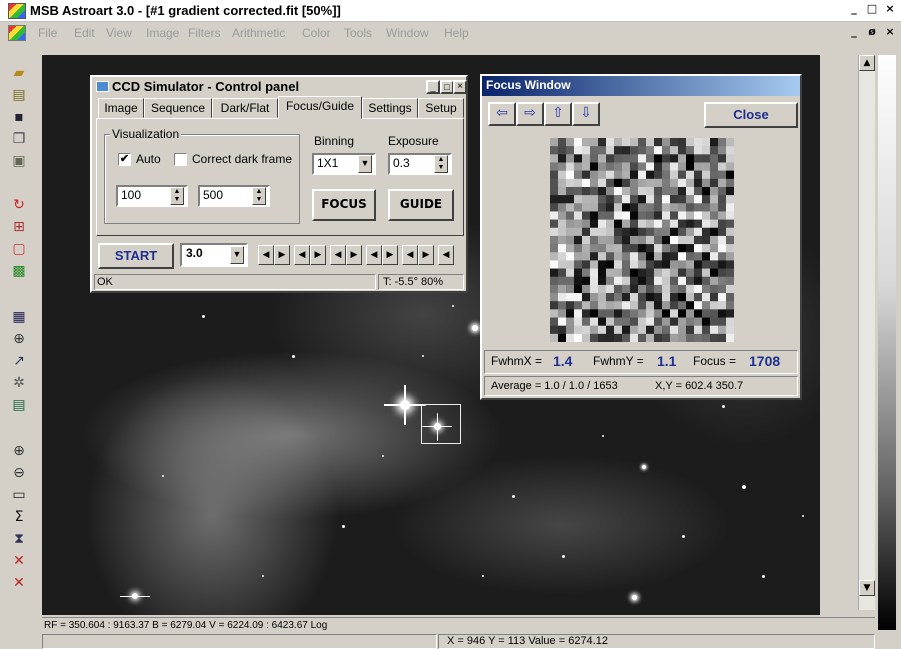 The width and height of the screenshot is (901, 649). Describe the element at coordinates (19, 117) in the screenshot. I see `save-icon: ▪` at that location.